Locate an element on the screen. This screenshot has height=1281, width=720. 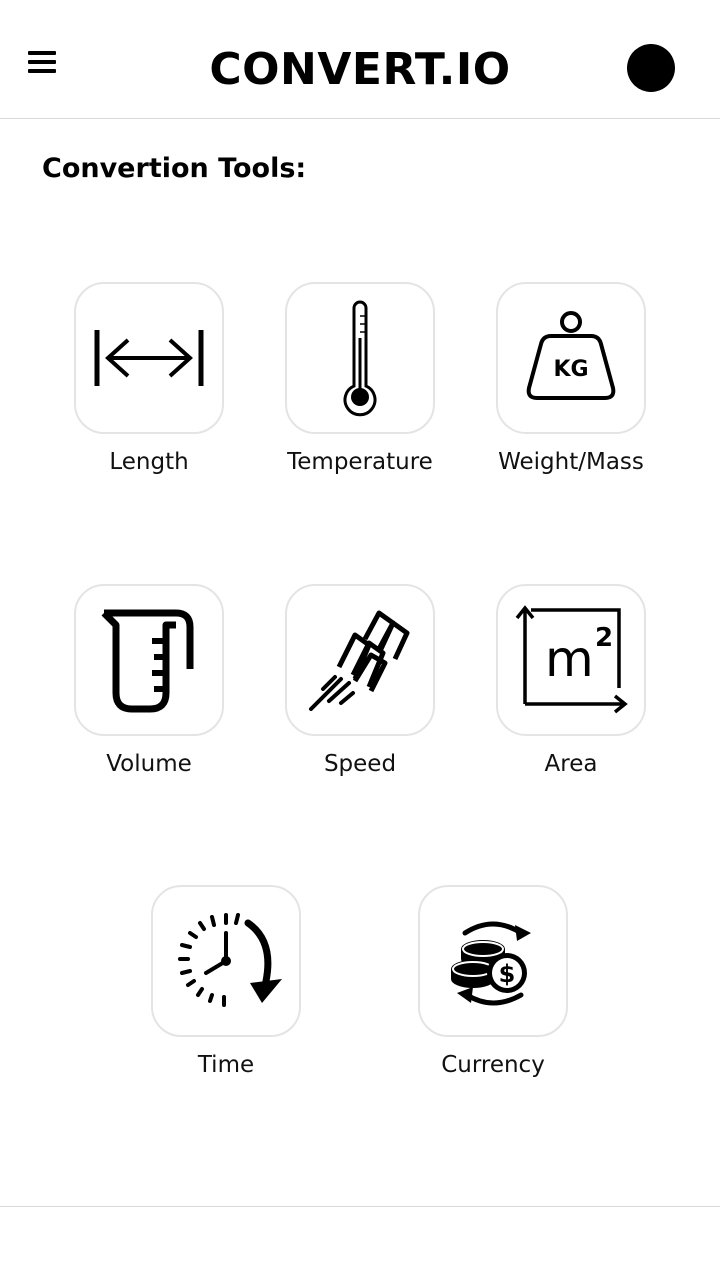
tool-currency: $ Currency is located at coordinates (493, 983).